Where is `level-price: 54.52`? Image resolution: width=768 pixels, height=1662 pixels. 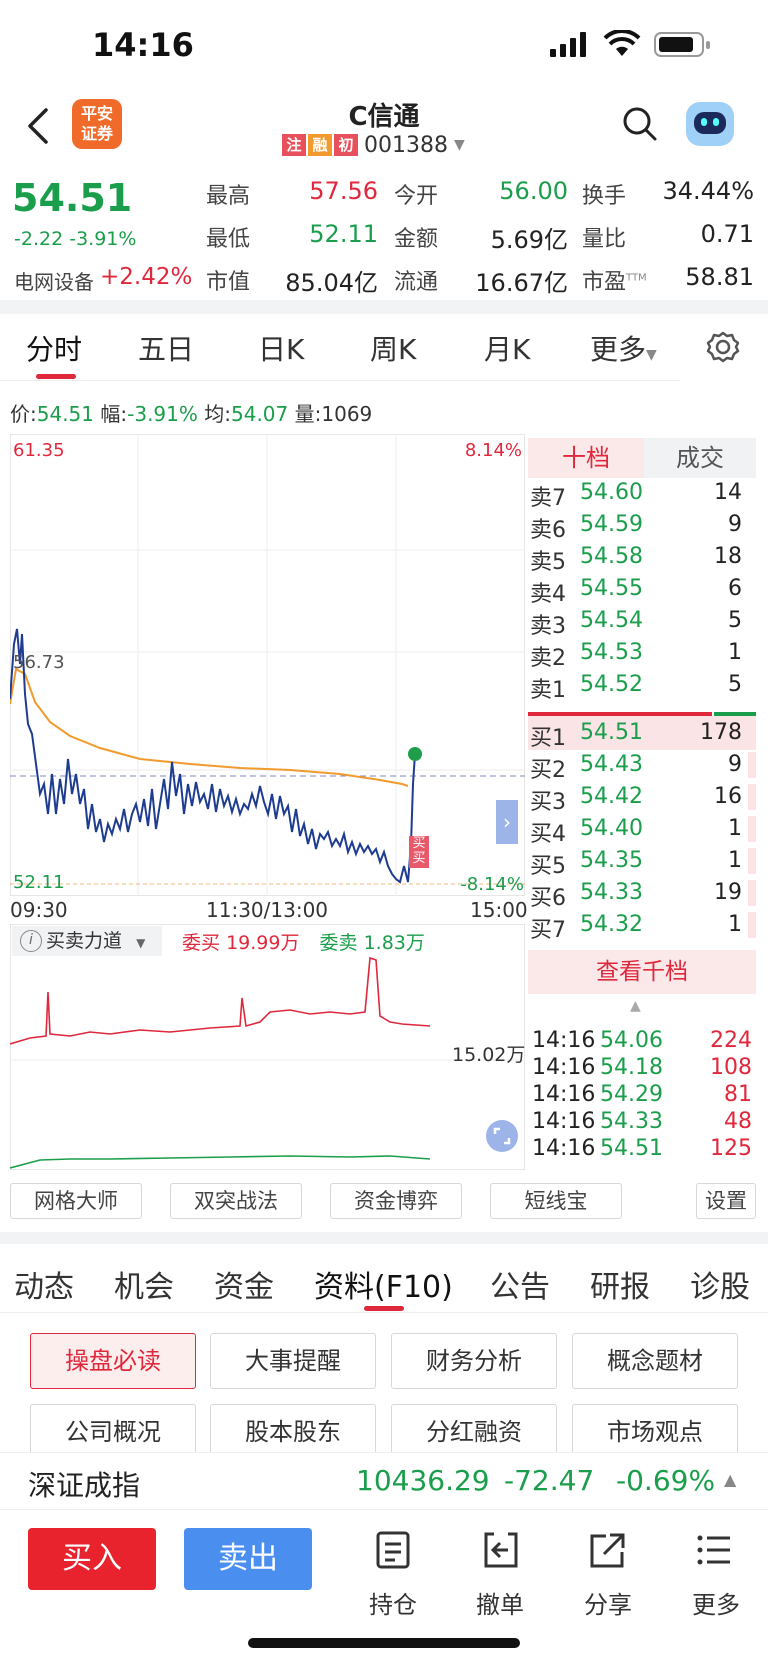
level-price: 54.52 is located at coordinates (611, 684).